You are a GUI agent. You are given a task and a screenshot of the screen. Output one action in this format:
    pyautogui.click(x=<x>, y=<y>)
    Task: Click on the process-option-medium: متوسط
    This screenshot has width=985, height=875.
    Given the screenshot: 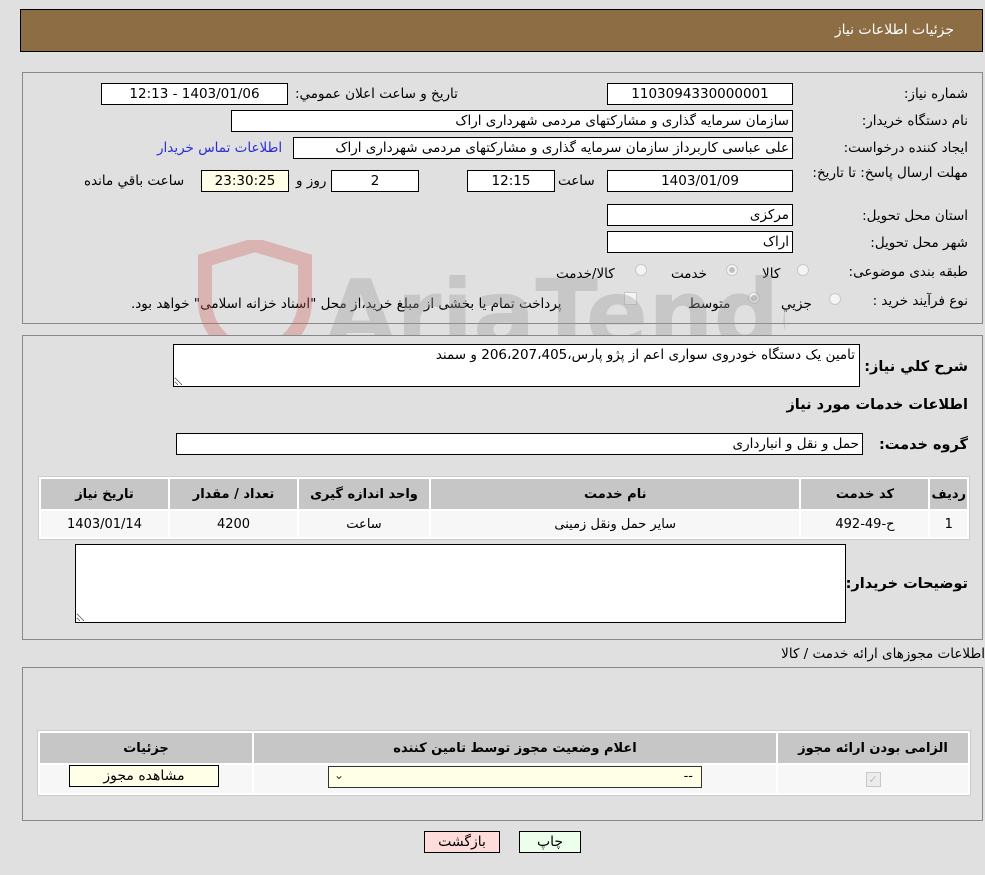 What is the action you would take?
    pyautogui.click(x=709, y=304)
    